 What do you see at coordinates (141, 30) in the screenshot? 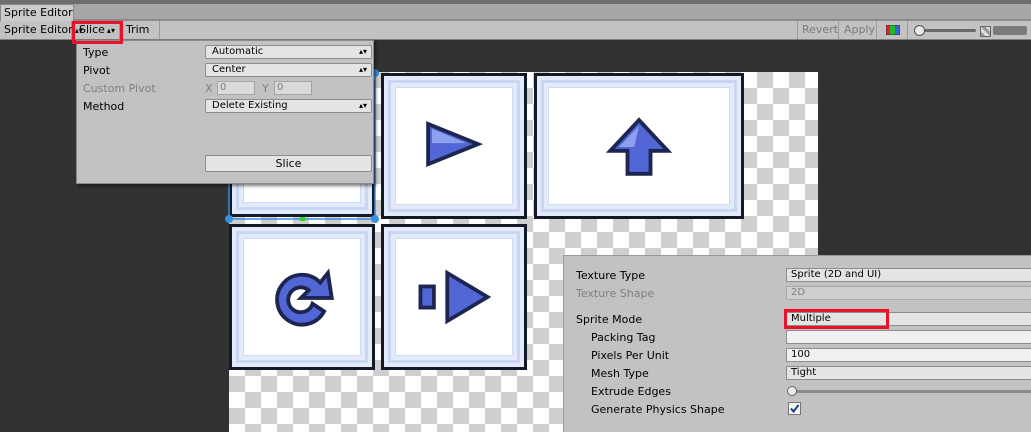
I see `trim-button: Trim` at bounding box center [141, 30].